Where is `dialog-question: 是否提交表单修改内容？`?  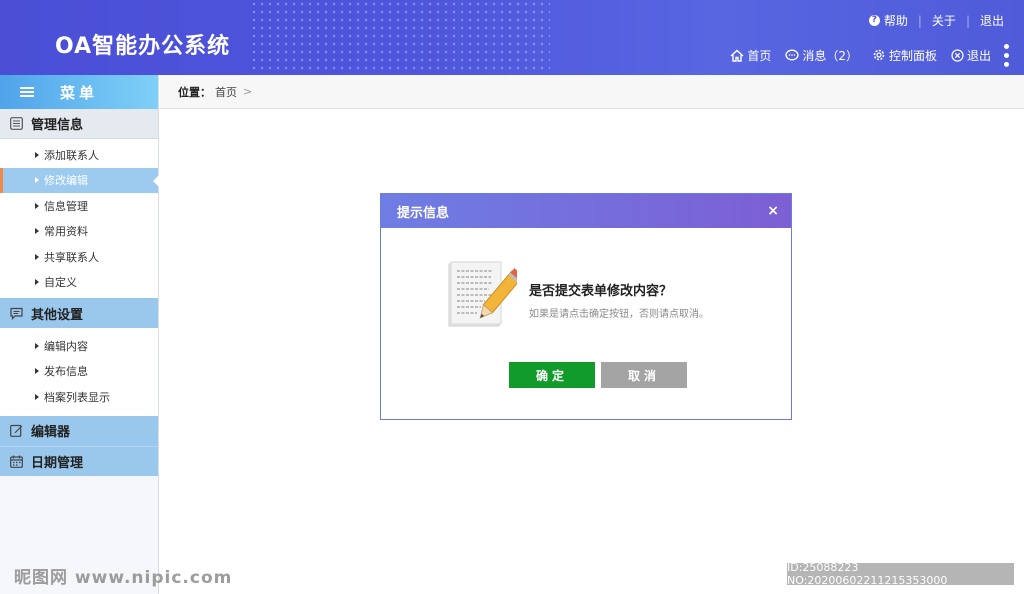 dialog-question: 是否提交表单修改内容？ is located at coordinates (601, 291).